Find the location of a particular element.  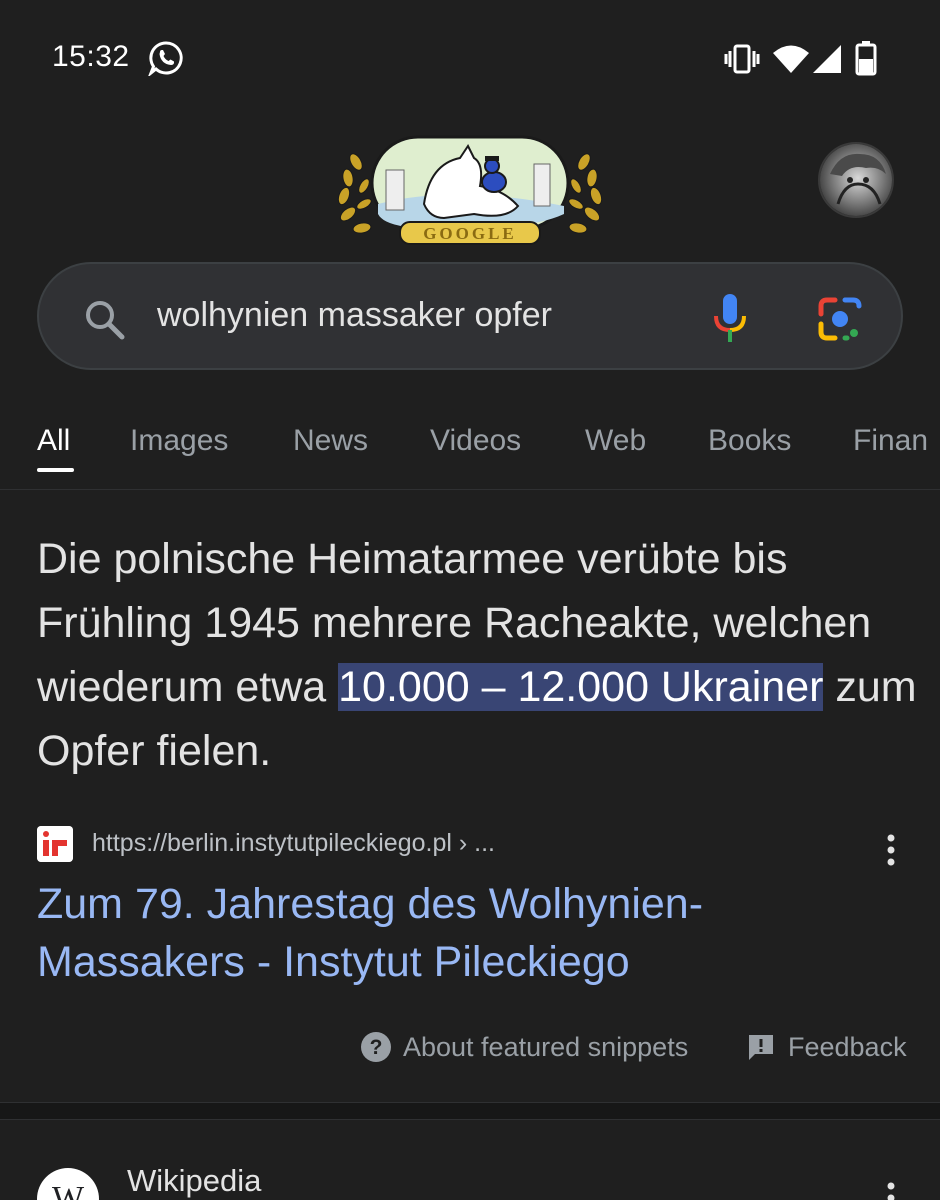

tab-finance: Finan is located at coordinates (890, 441).